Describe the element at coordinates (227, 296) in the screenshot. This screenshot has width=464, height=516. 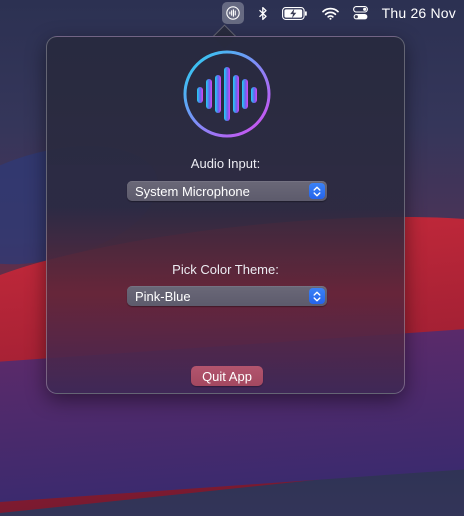
I see `color-theme-select: Pink-Blue` at that location.